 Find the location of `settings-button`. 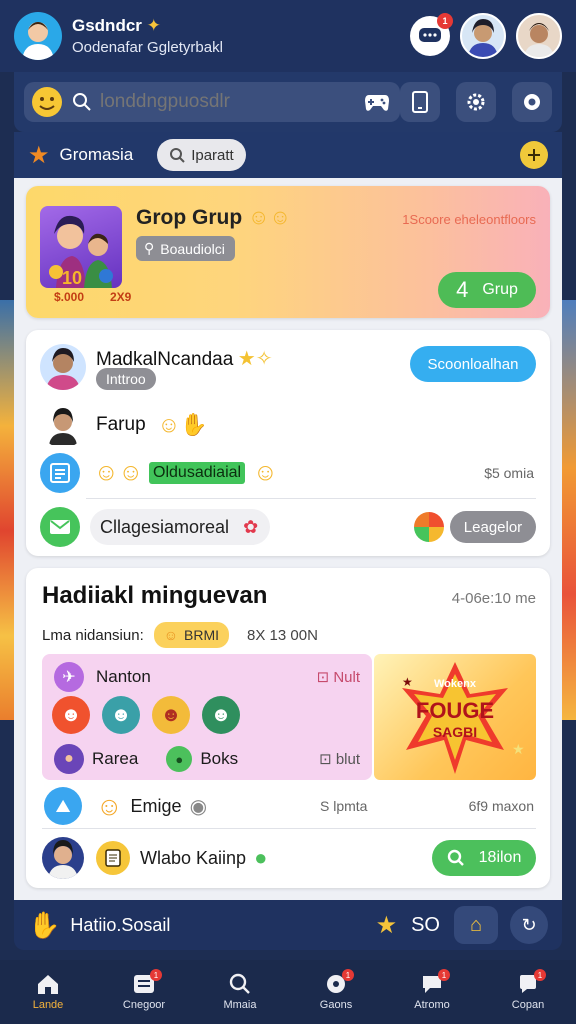

settings-button is located at coordinates (532, 102).